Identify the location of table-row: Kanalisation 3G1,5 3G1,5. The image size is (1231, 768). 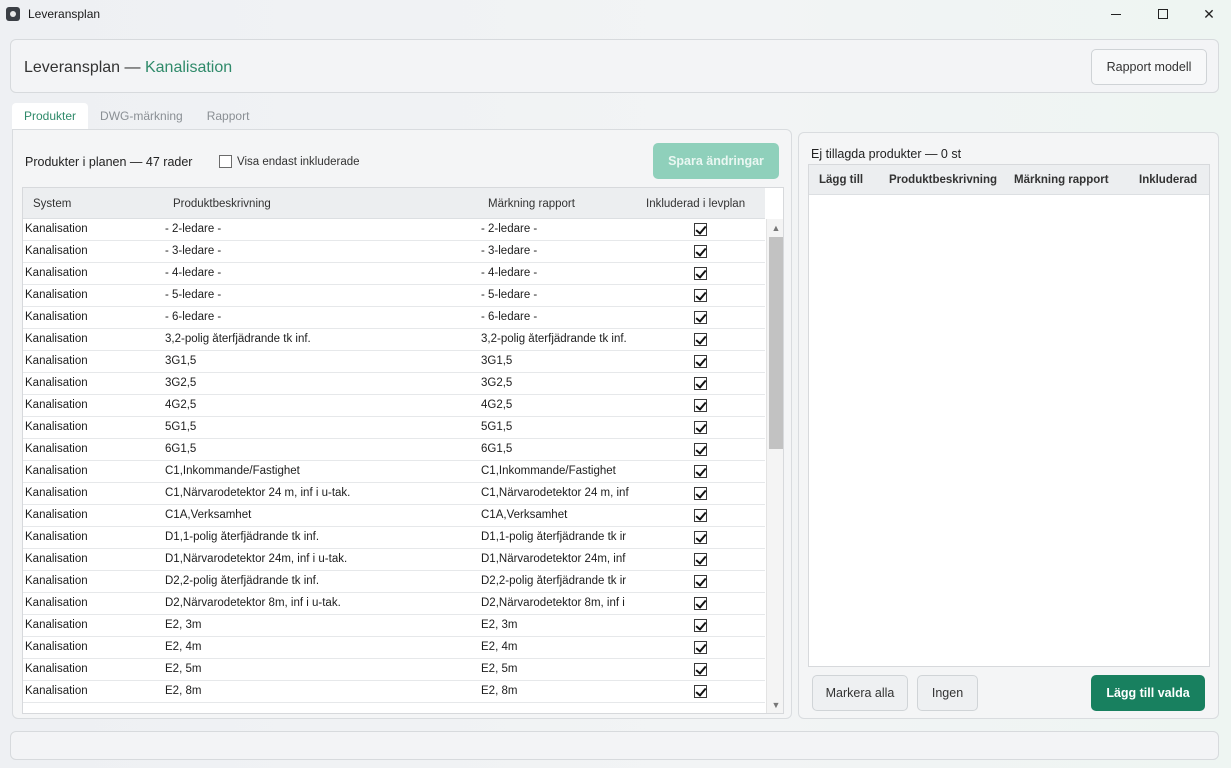
(394, 362).